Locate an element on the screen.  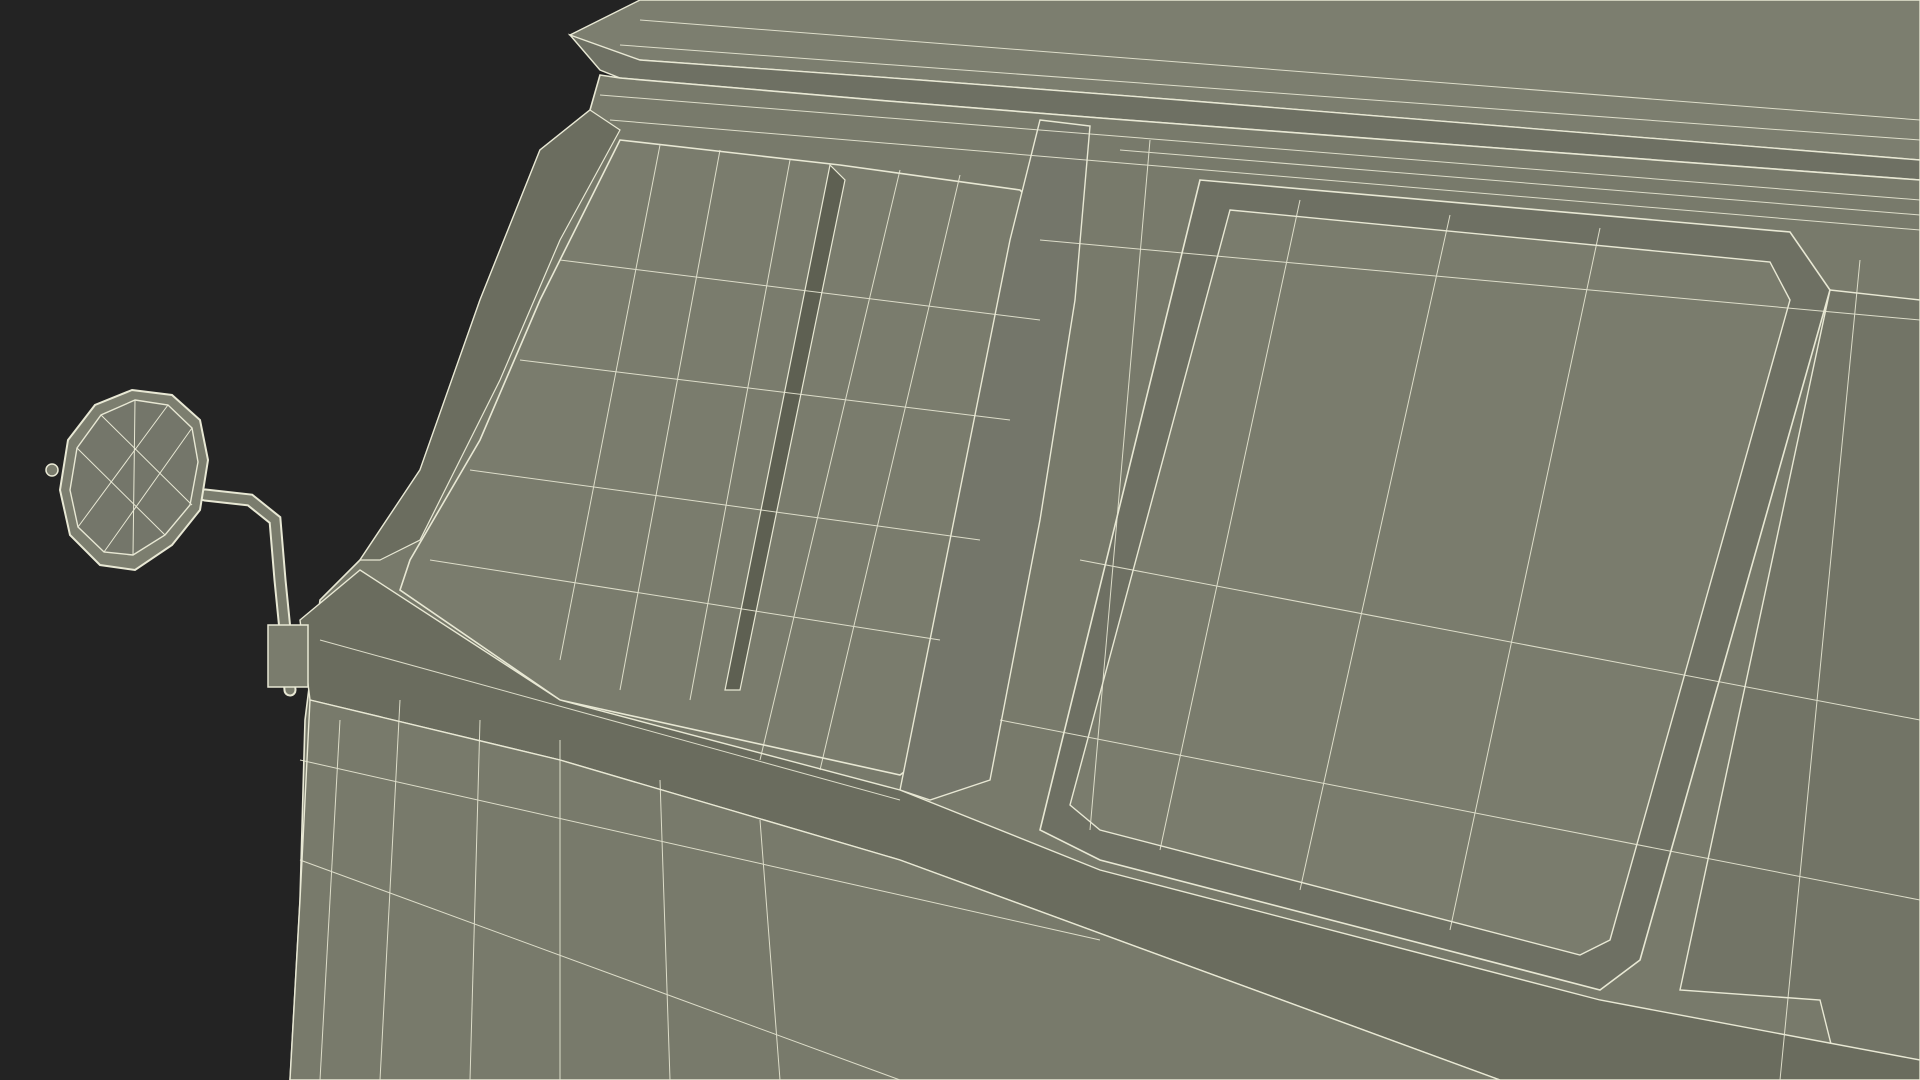
mirror-knob is located at coordinates (52, 470).